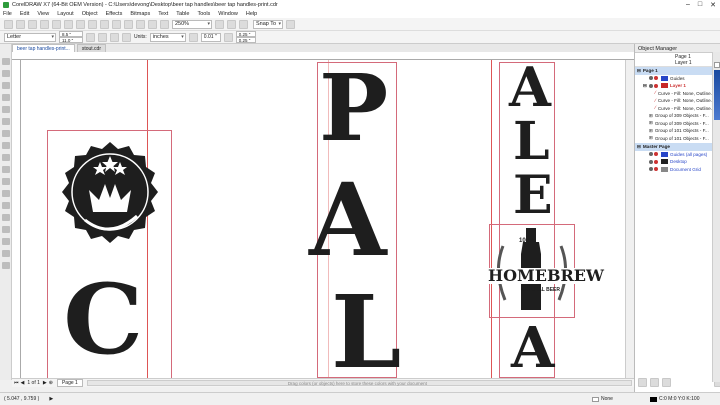  What do you see at coordinates (6, 229) in the screenshot?
I see `eyedropper-tool-icon` at bounding box center [6, 229].